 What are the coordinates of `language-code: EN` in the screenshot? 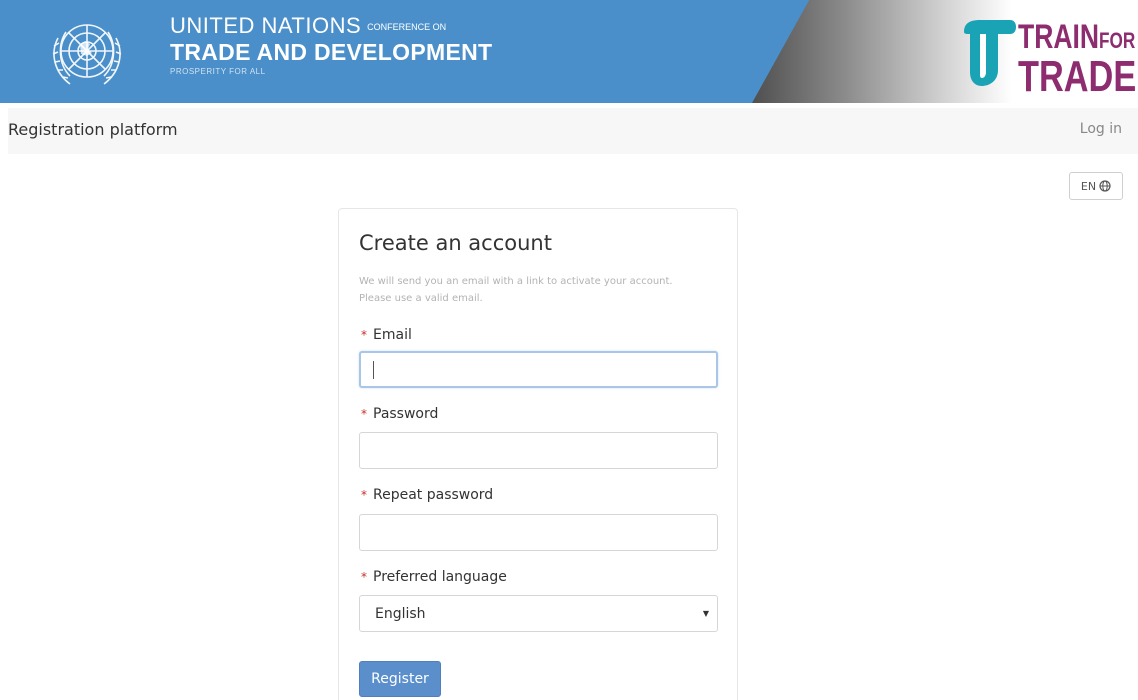 It's located at (1088, 186).